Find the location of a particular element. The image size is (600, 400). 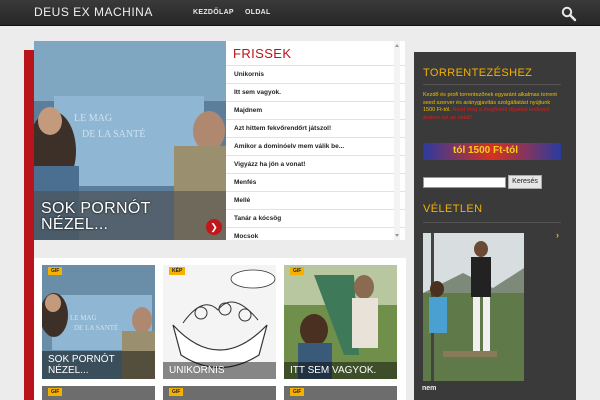

banner-text: tól 1500 Ft-tól is located at coordinates (486, 150).